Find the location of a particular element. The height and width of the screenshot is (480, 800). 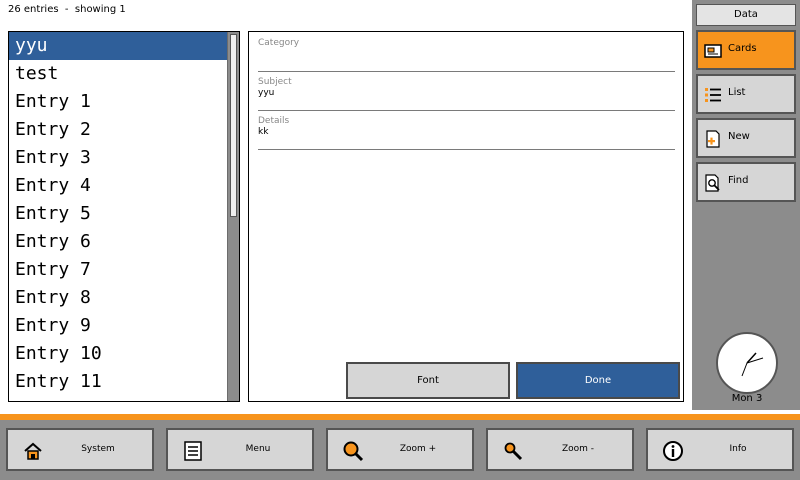

zoom-out-icon is located at coordinates (513, 451).